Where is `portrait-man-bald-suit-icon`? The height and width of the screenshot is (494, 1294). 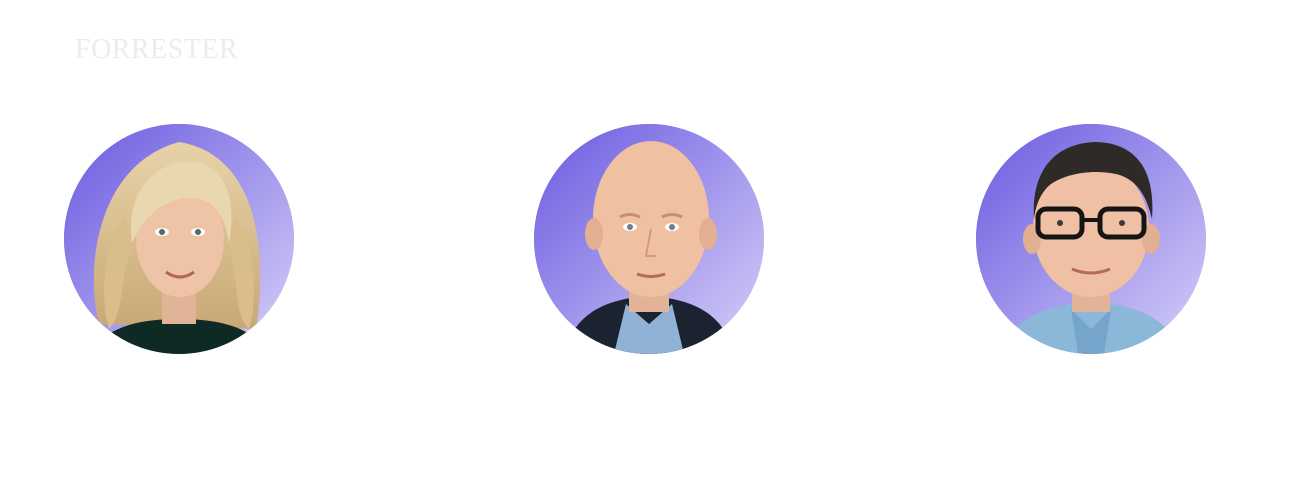 portrait-man-bald-suit-icon is located at coordinates (649, 239).